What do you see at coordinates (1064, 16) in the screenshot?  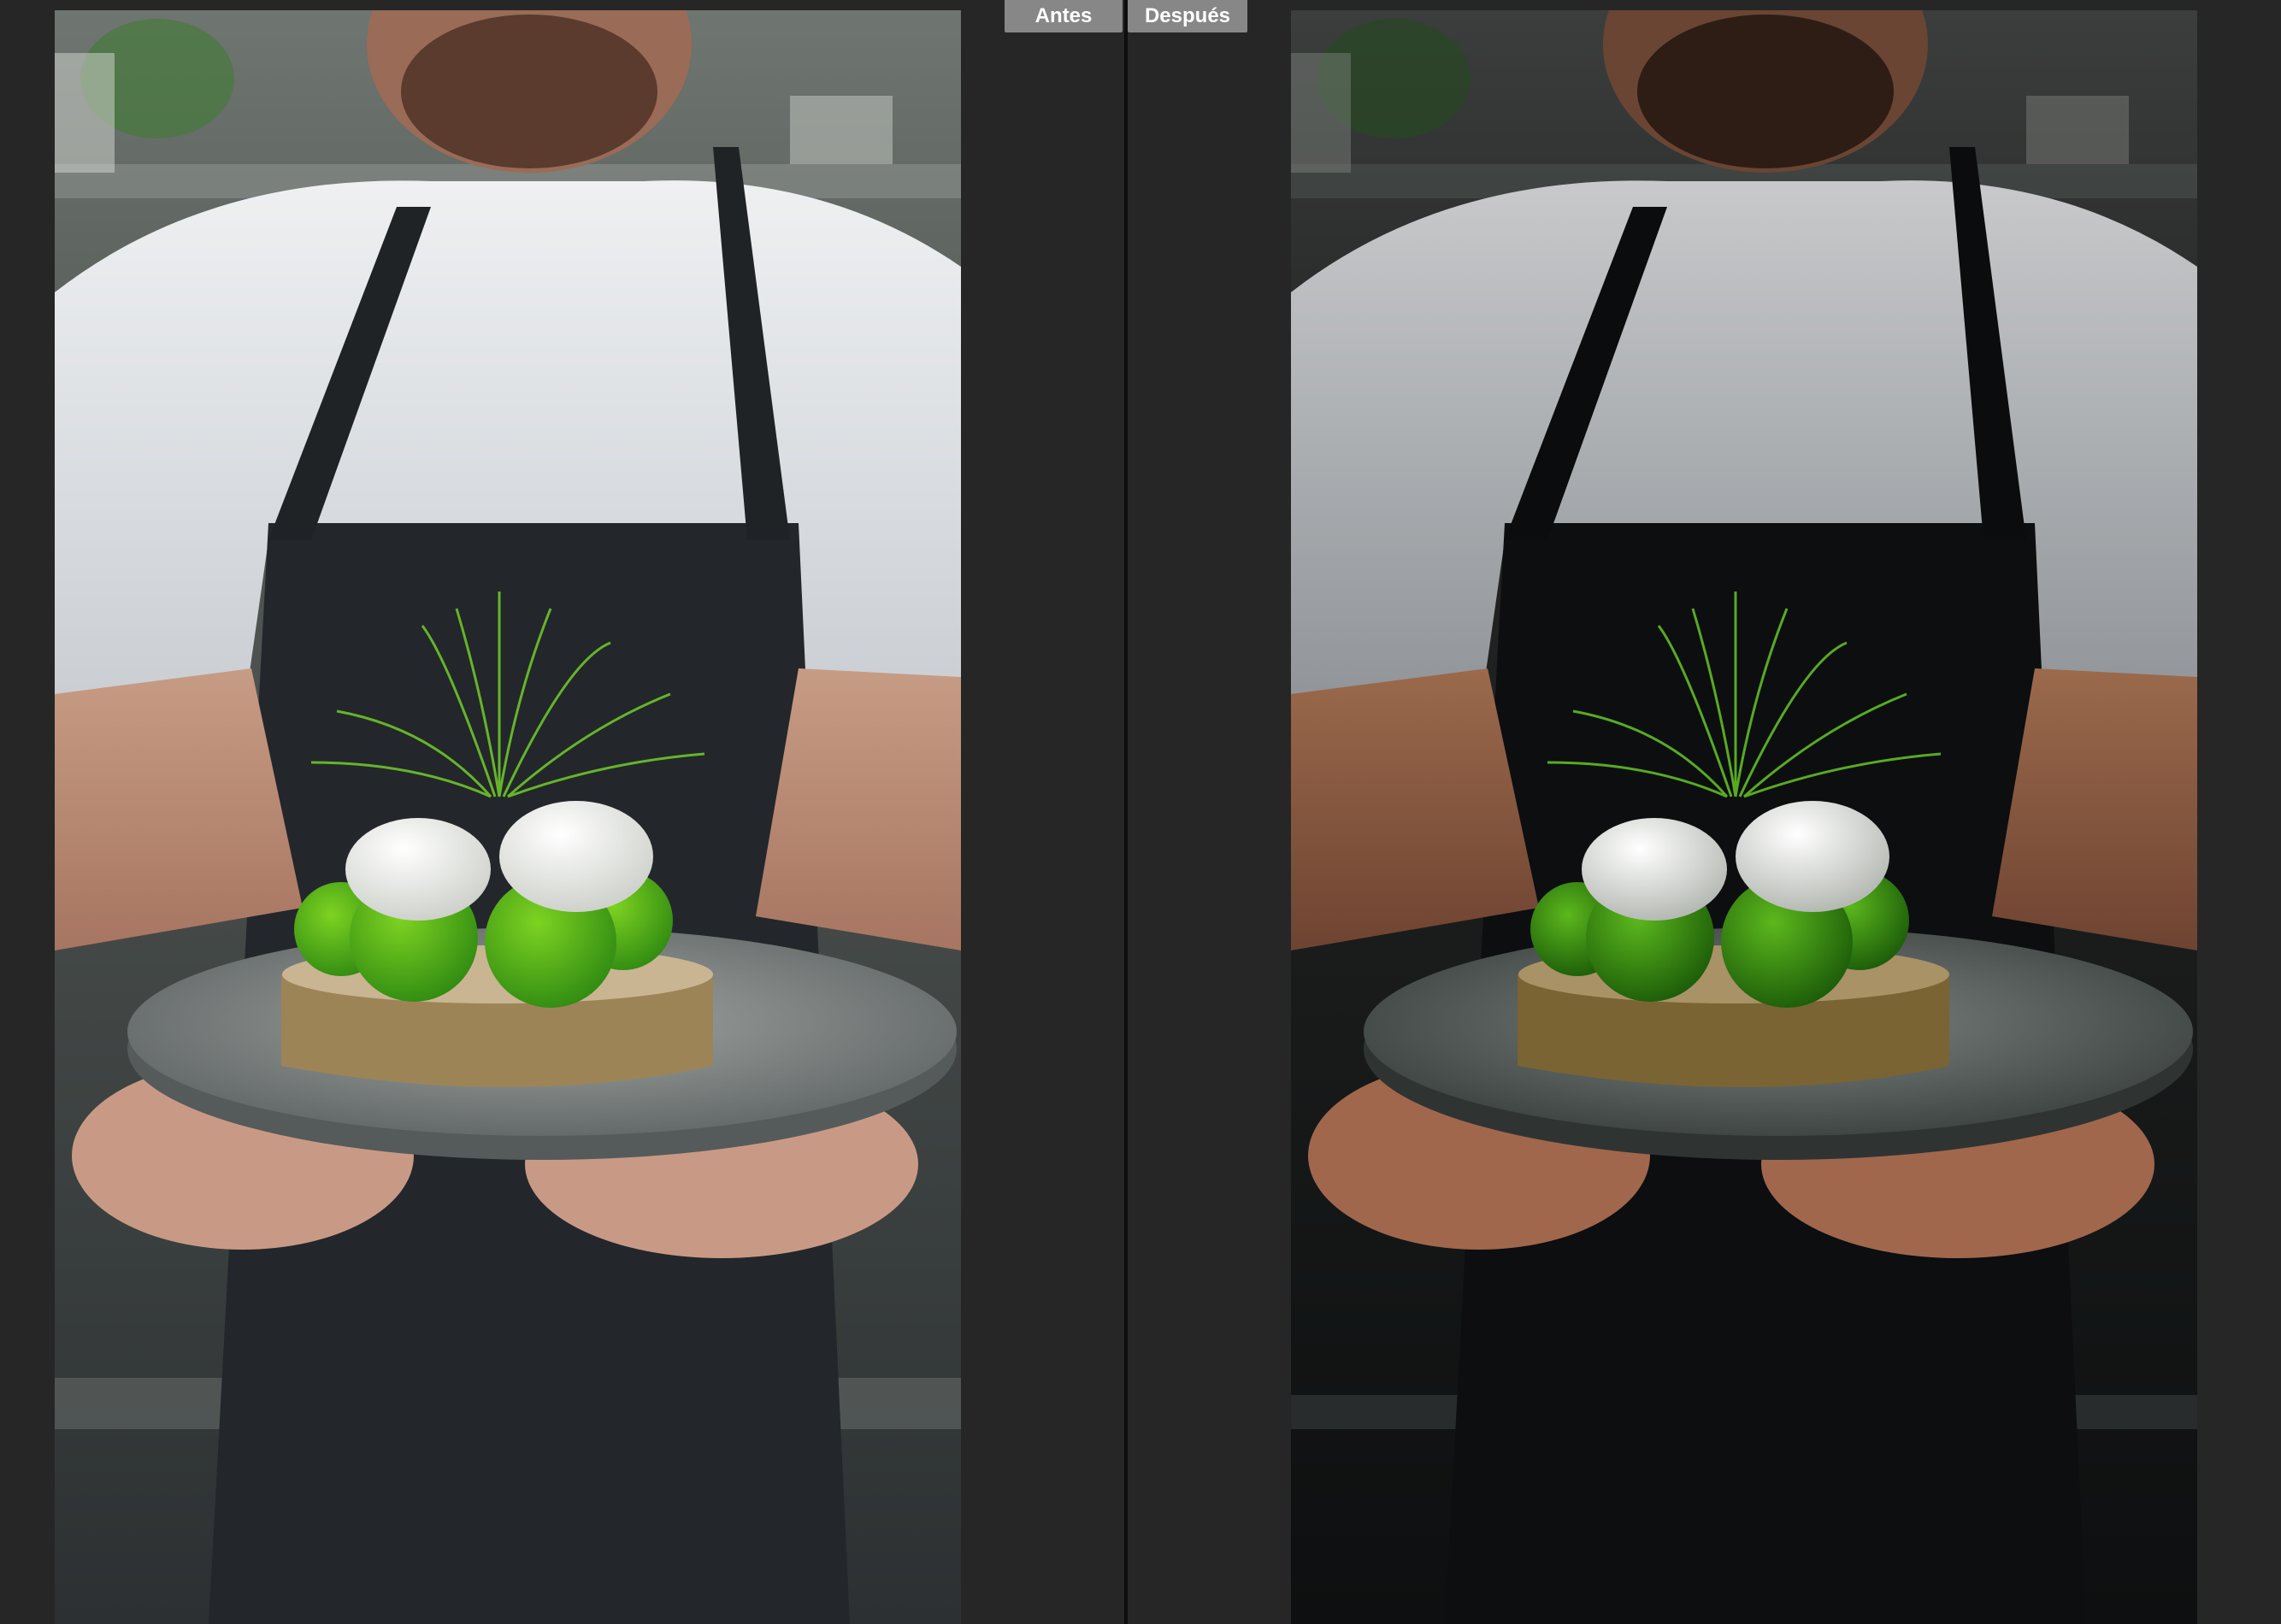 I see `before-label: Antes` at bounding box center [1064, 16].